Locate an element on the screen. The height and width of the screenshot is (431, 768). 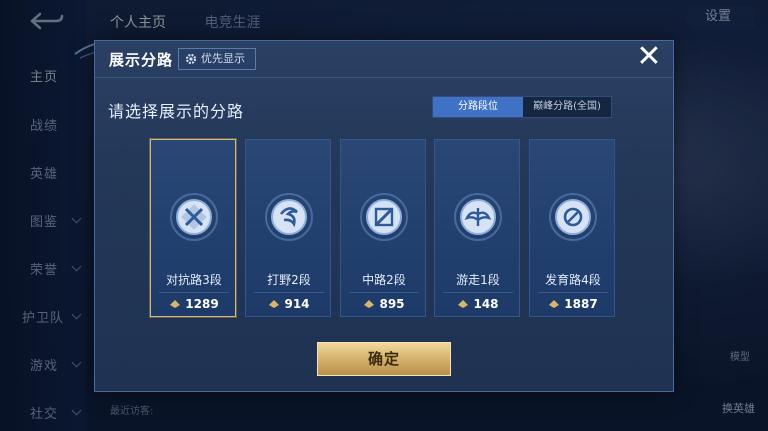
lane-score: 148 is located at coordinates (478, 304).